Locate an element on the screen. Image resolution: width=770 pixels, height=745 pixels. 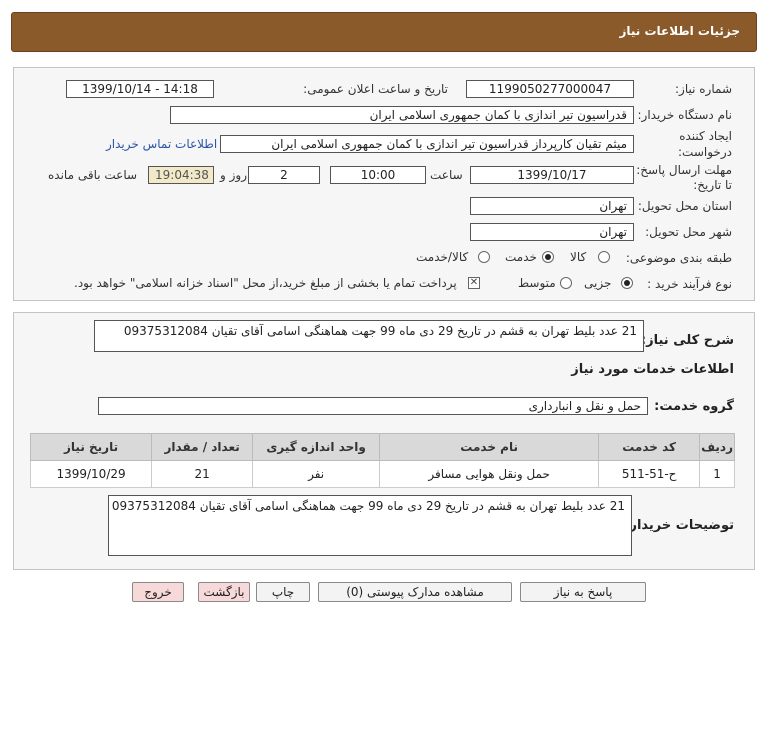
col-header-row-number: ردیف is located at coordinates (717, 447).